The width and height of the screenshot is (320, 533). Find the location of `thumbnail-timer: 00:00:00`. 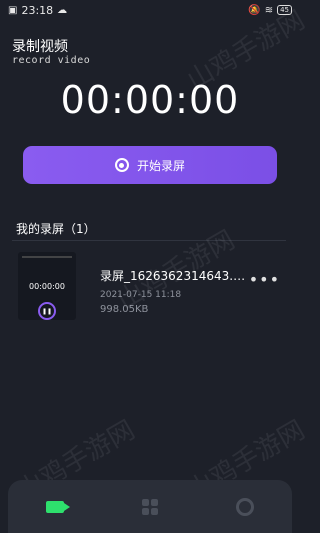

thumbnail-timer: 00:00:00 is located at coordinates (47, 286).